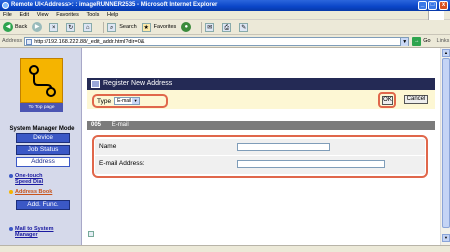 The image size is (450, 252). I want to click on stop-icon: ×, so click(54, 27).